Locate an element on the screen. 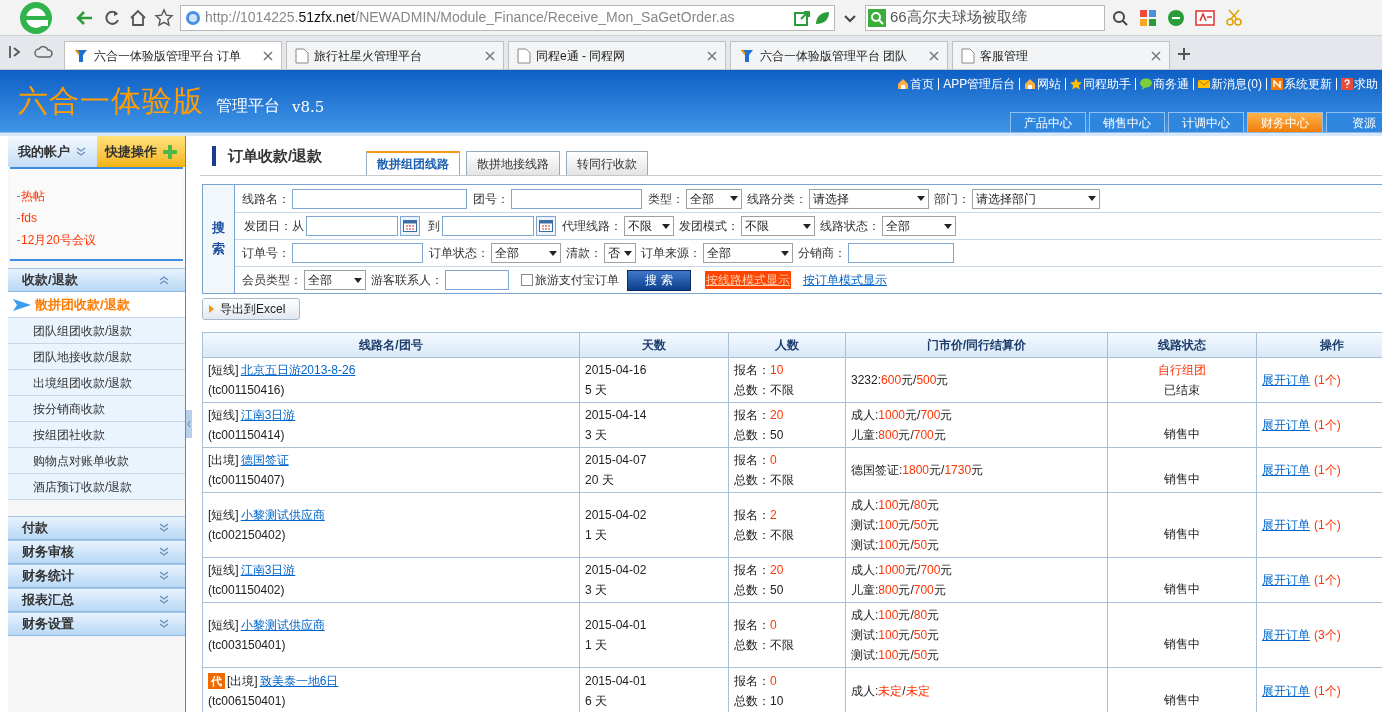 The width and height of the screenshot is (1382, 712). header-link: 同程助手 is located at coordinates (1100, 84).